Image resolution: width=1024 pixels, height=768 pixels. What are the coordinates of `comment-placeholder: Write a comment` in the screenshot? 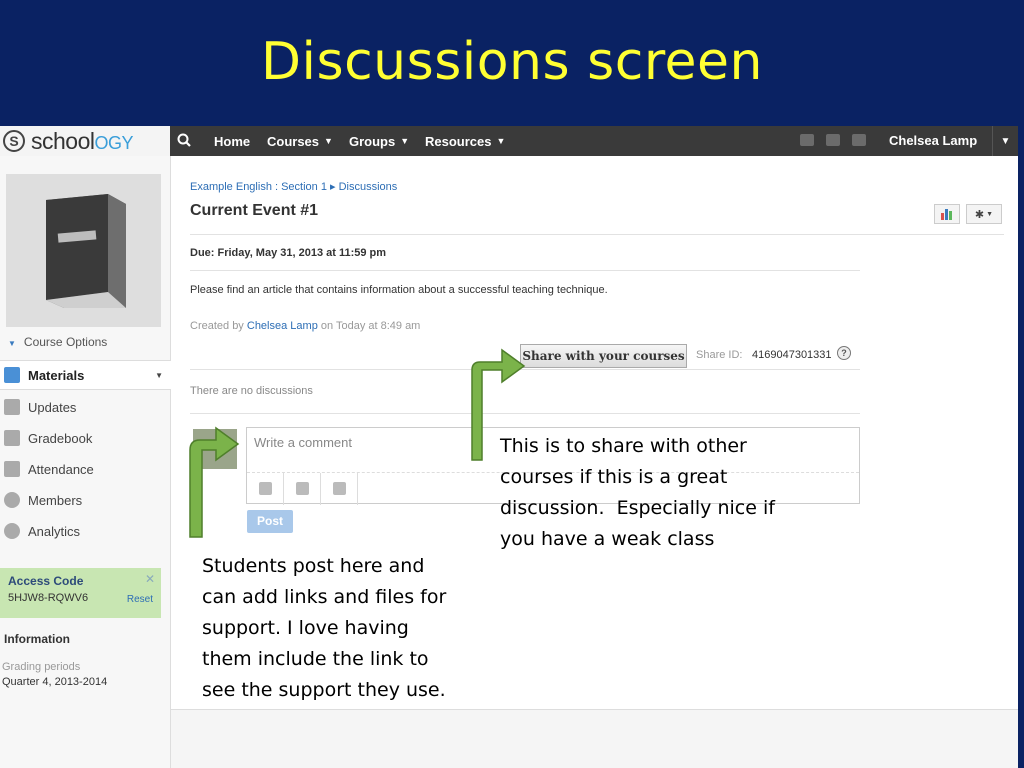 It's located at (303, 442).